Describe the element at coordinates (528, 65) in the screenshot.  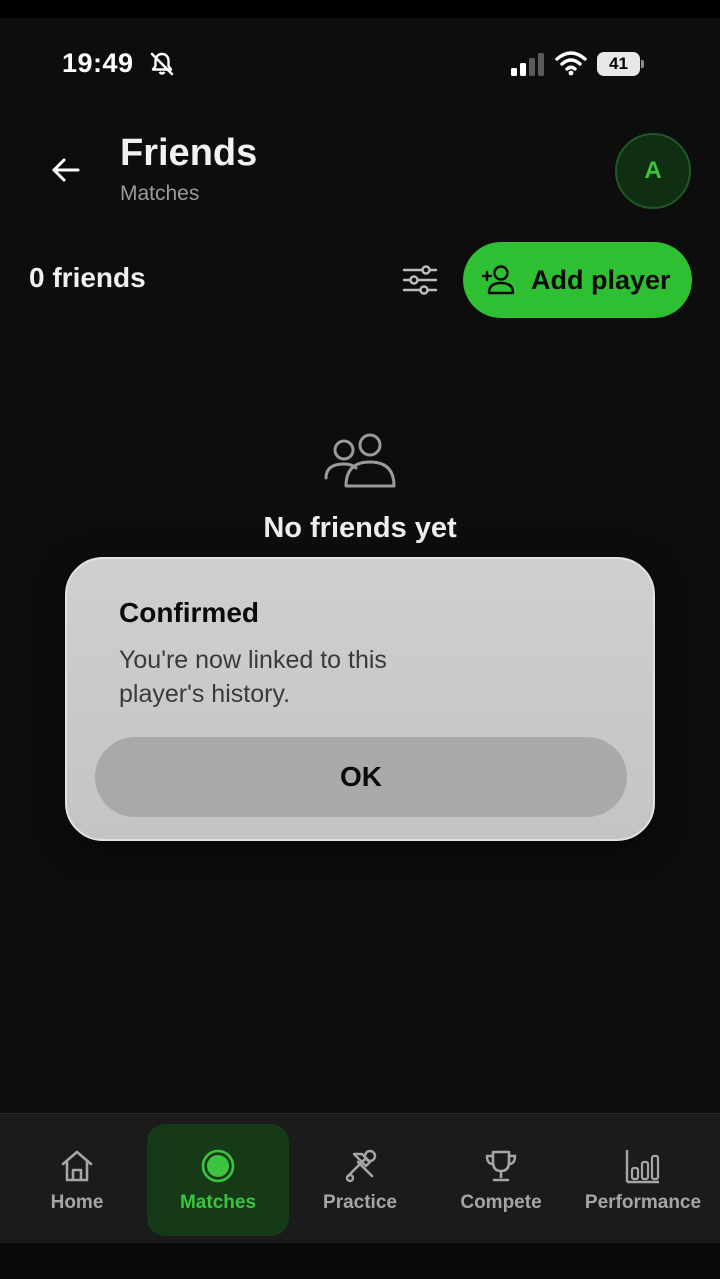
I see `signal-icon` at that location.